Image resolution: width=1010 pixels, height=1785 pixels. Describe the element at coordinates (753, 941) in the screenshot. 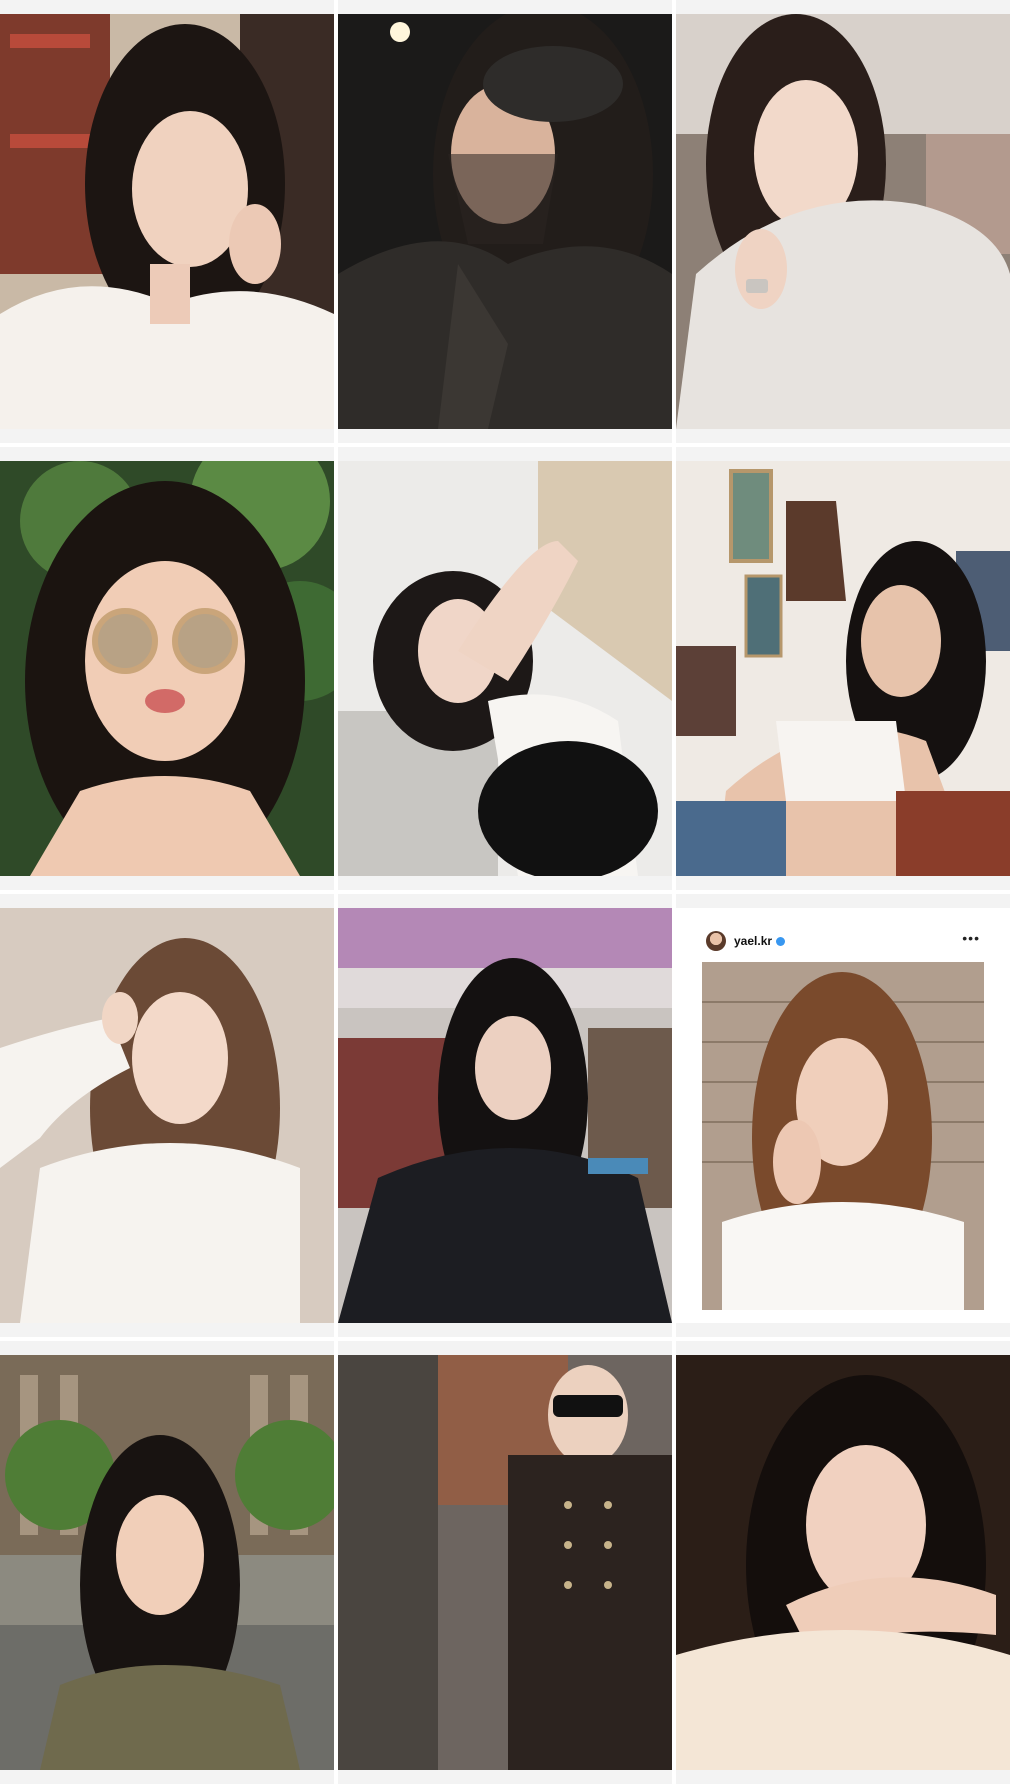

I see `post-username: yael.kr` at that location.